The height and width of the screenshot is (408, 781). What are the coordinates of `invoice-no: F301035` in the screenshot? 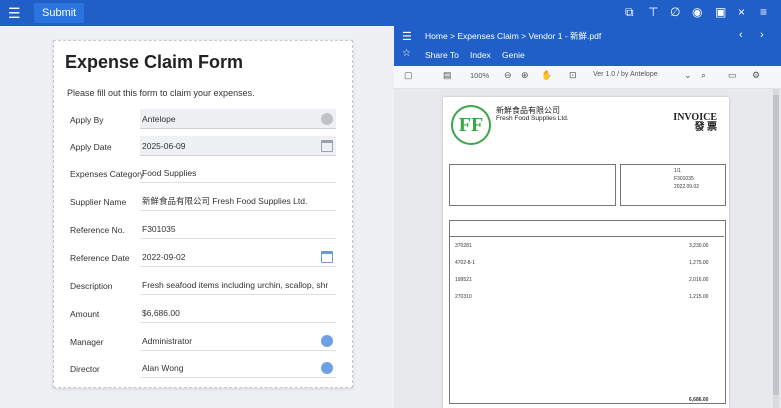 It's located at (684, 179).